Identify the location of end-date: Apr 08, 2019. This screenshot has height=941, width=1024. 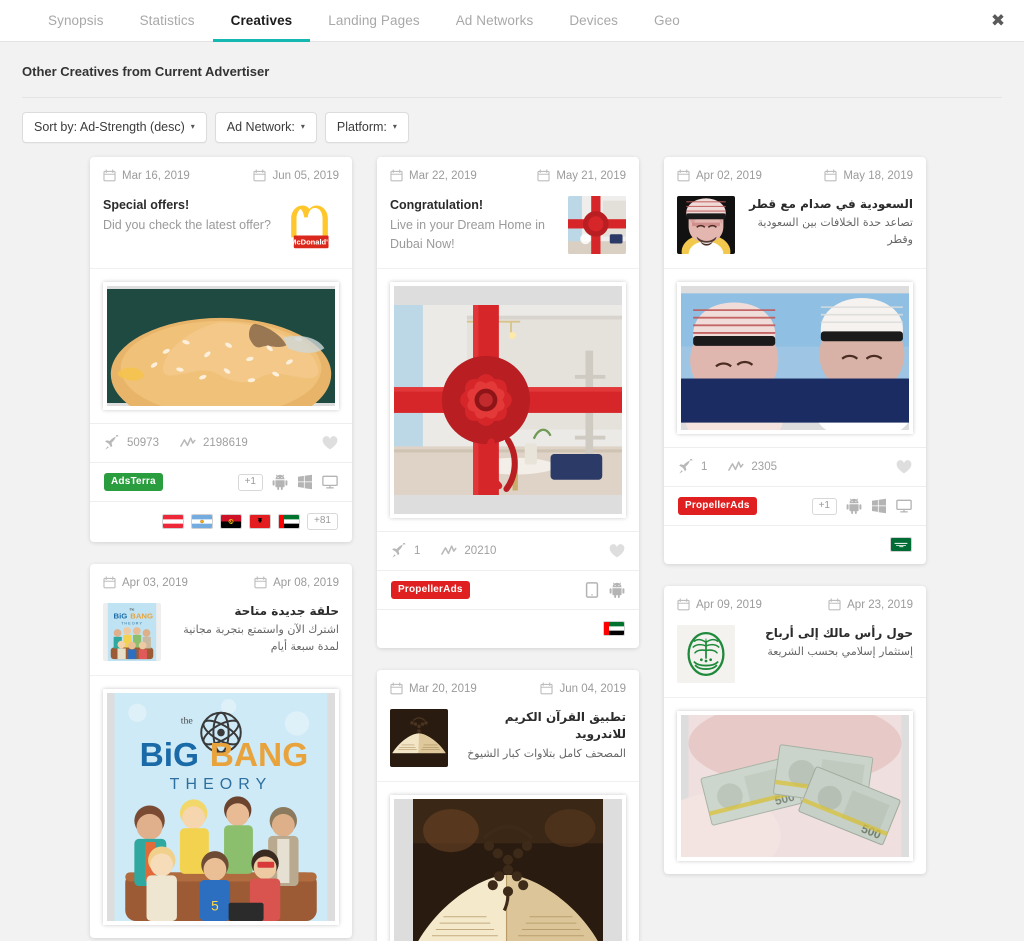
(296, 582).